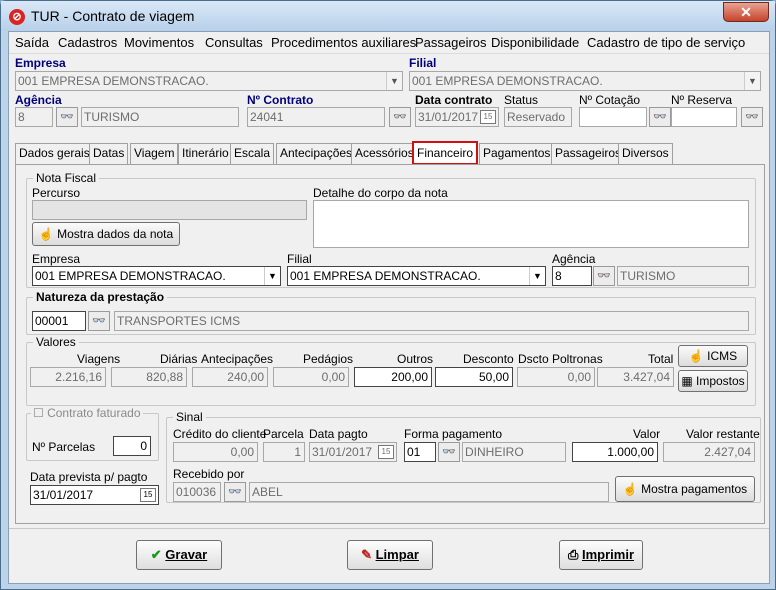  What do you see at coordinates (316, 153) in the screenshot?
I see `tab-antecipacoes: Antecipações` at bounding box center [316, 153].